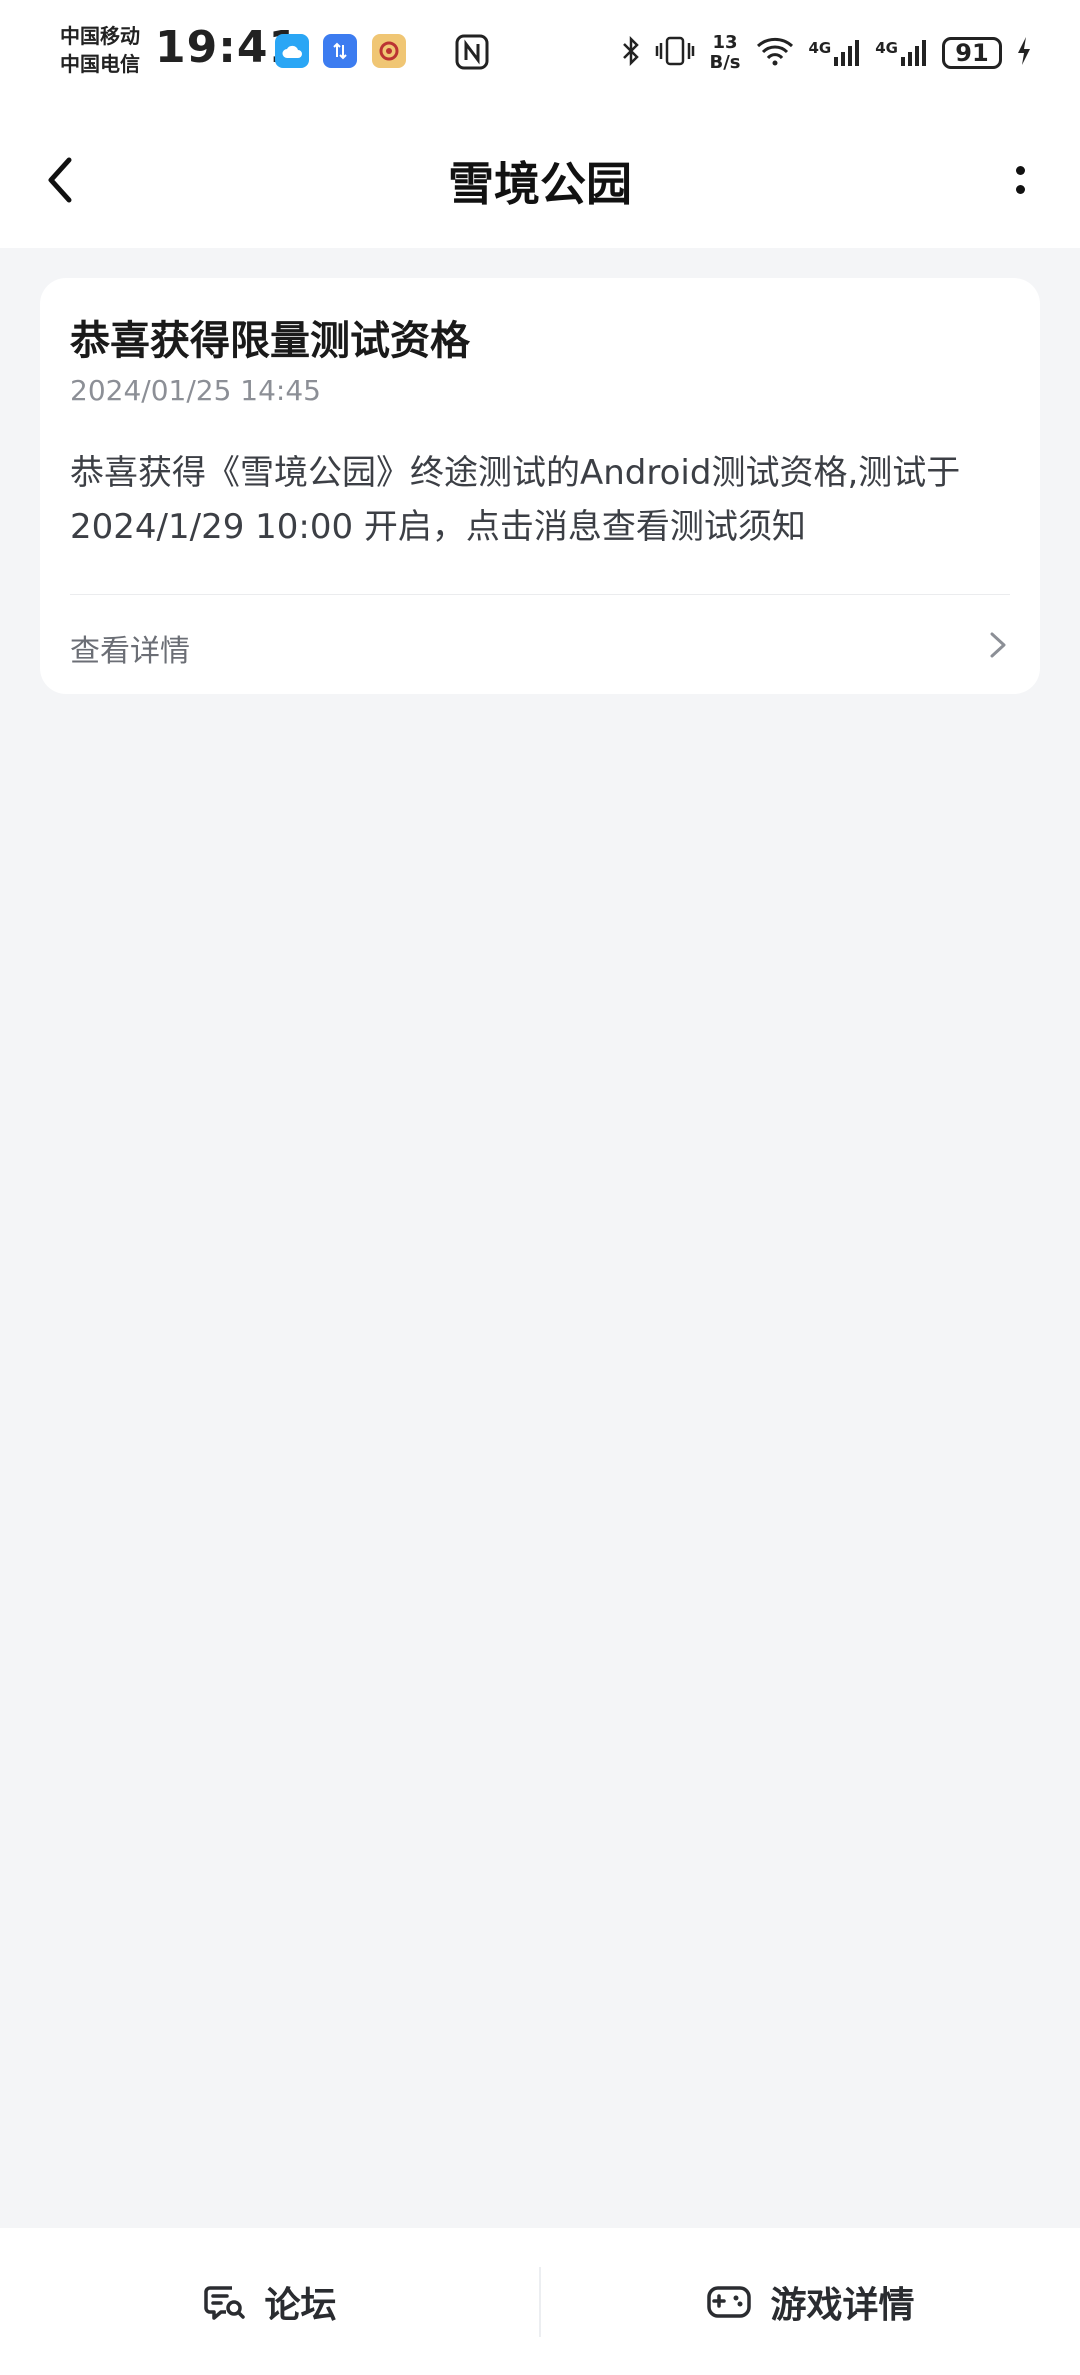 The image size is (1080, 2375). Describe the element at coordinates (901, 53) in the screenshot. I see `signal-2-icon: 4G` at that location.